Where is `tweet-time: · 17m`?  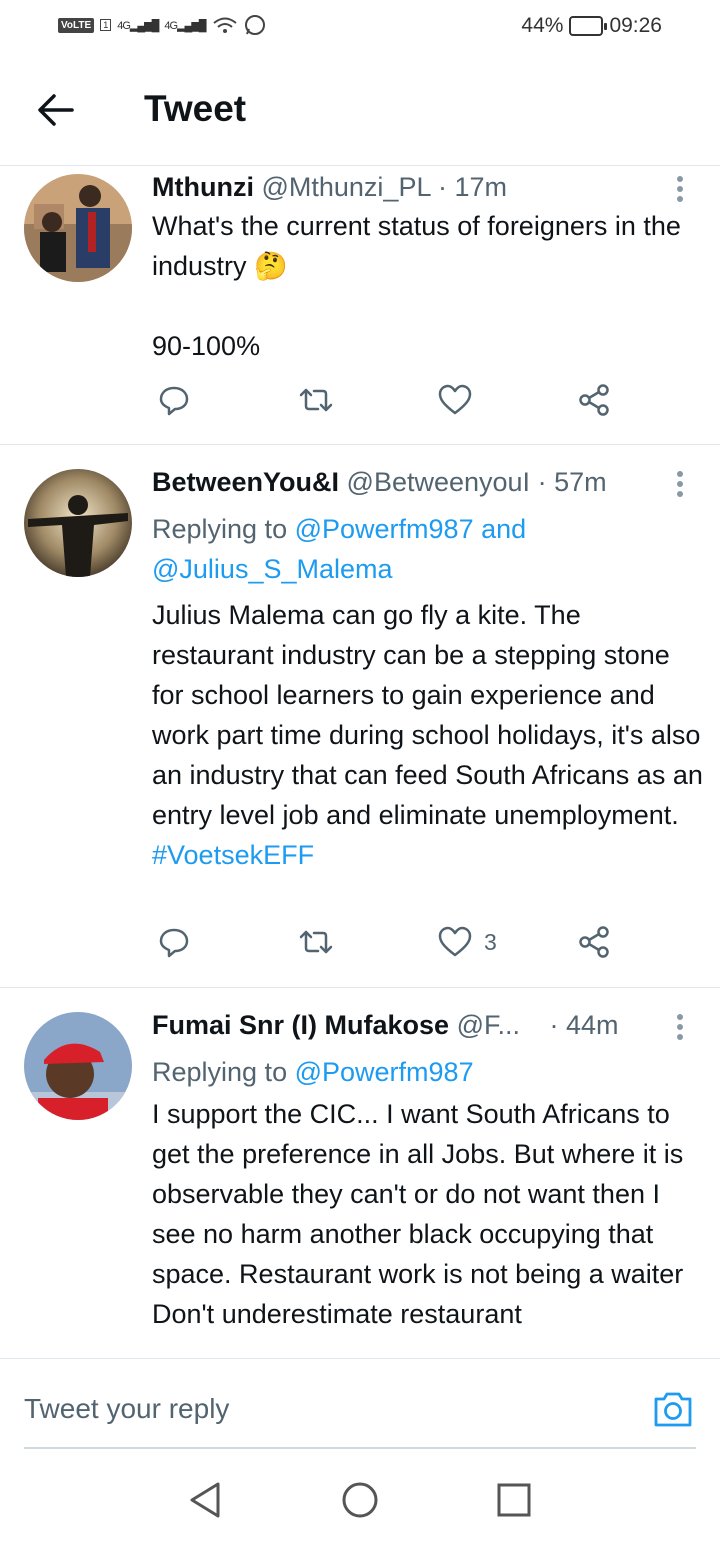
tweet-time: · 17m is located at coordinates (473, 187).